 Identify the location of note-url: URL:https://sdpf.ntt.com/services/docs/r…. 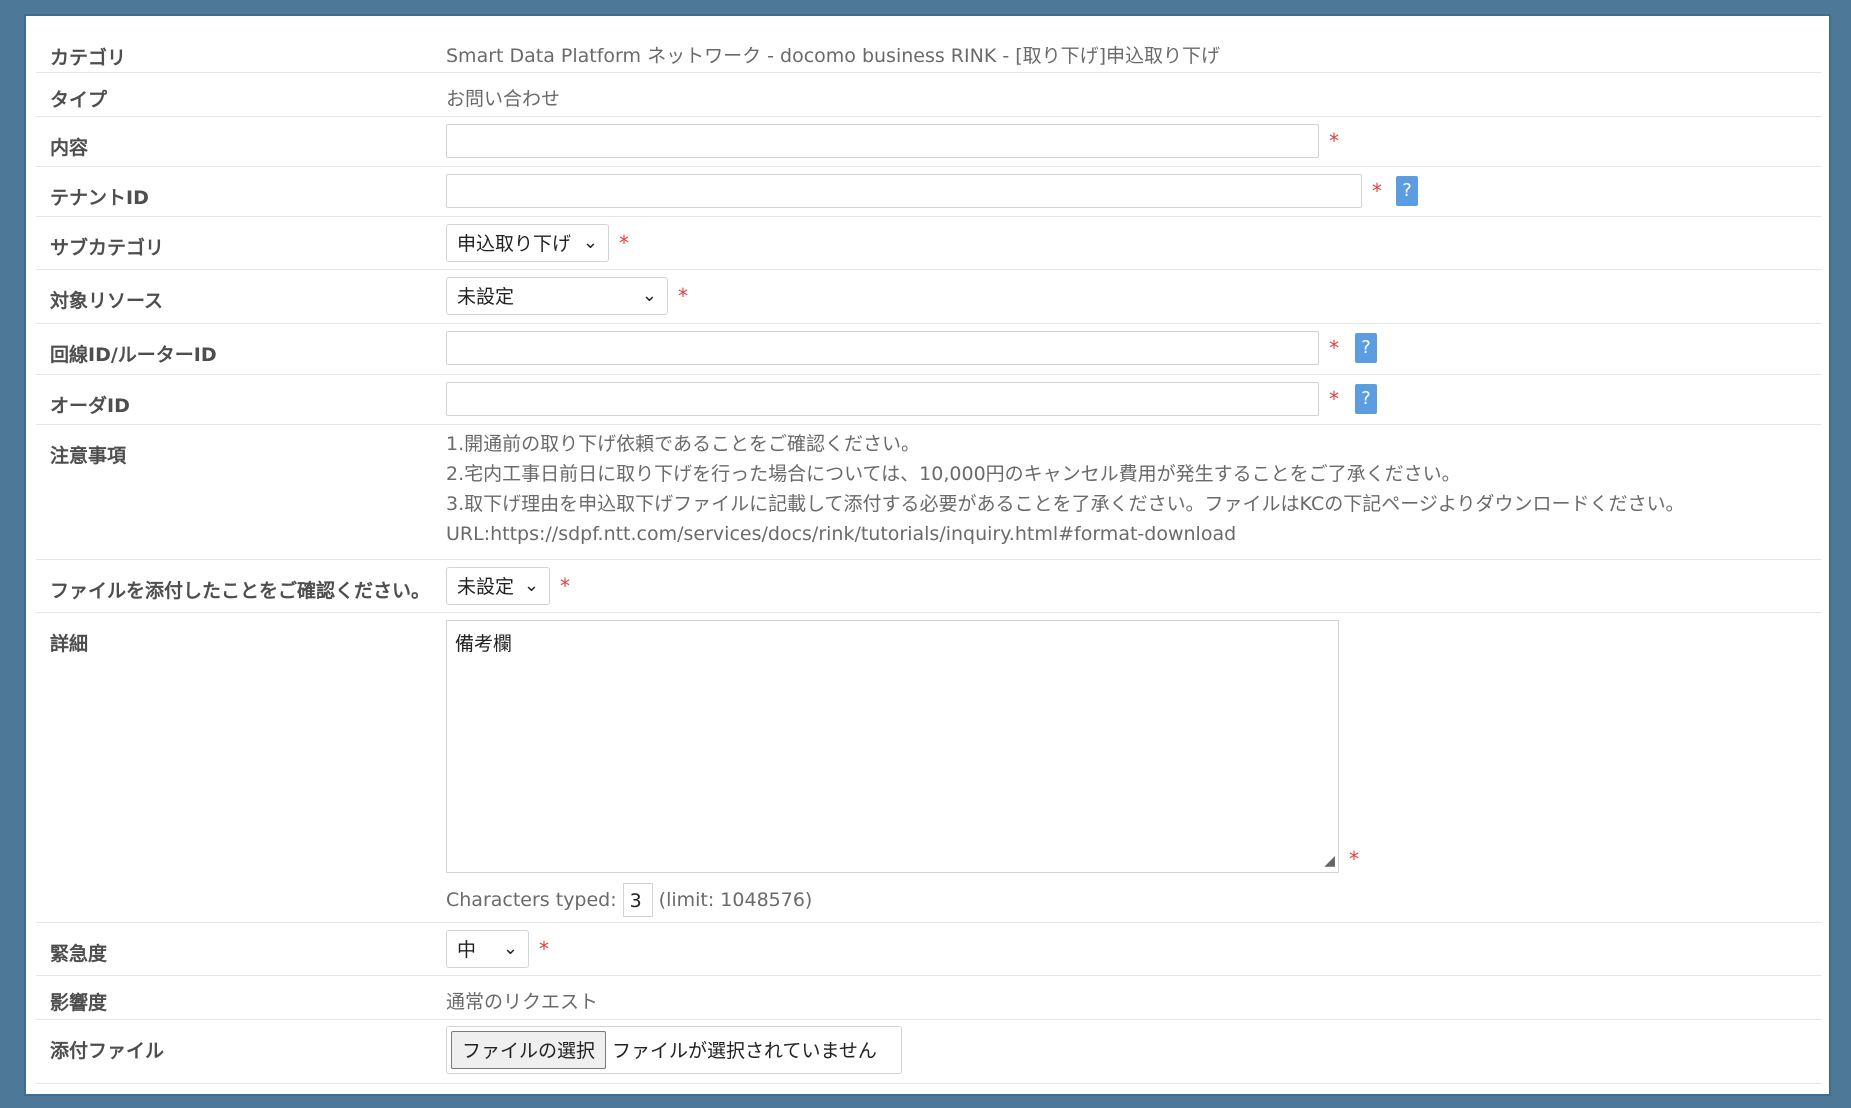
(841, 533).